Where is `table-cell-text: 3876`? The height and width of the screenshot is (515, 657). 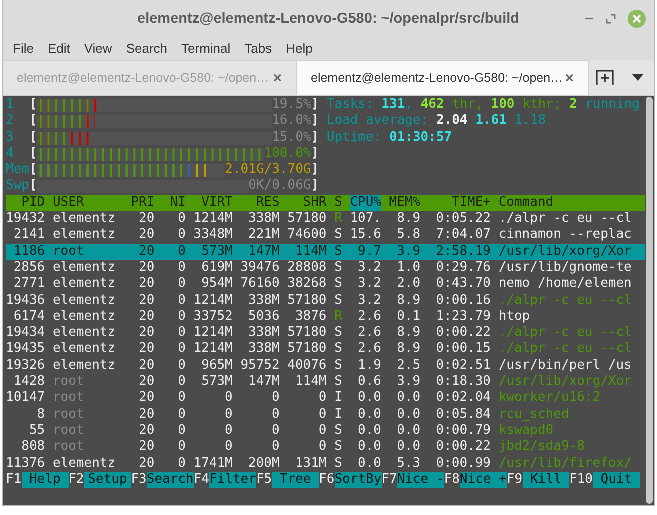
table-cell-text: 3876 is located at coordinates (310, 317).